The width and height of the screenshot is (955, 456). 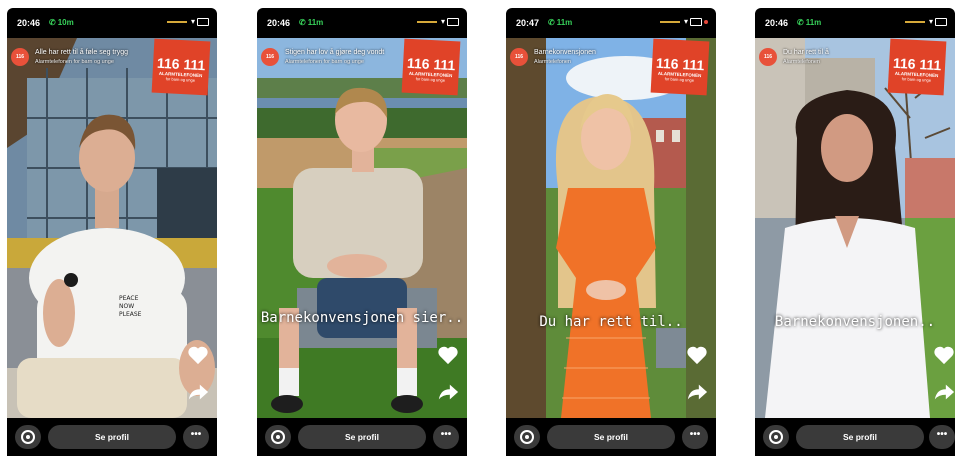 I want to click on video-caption: Du har rett til.., so click(x=611, y=322).